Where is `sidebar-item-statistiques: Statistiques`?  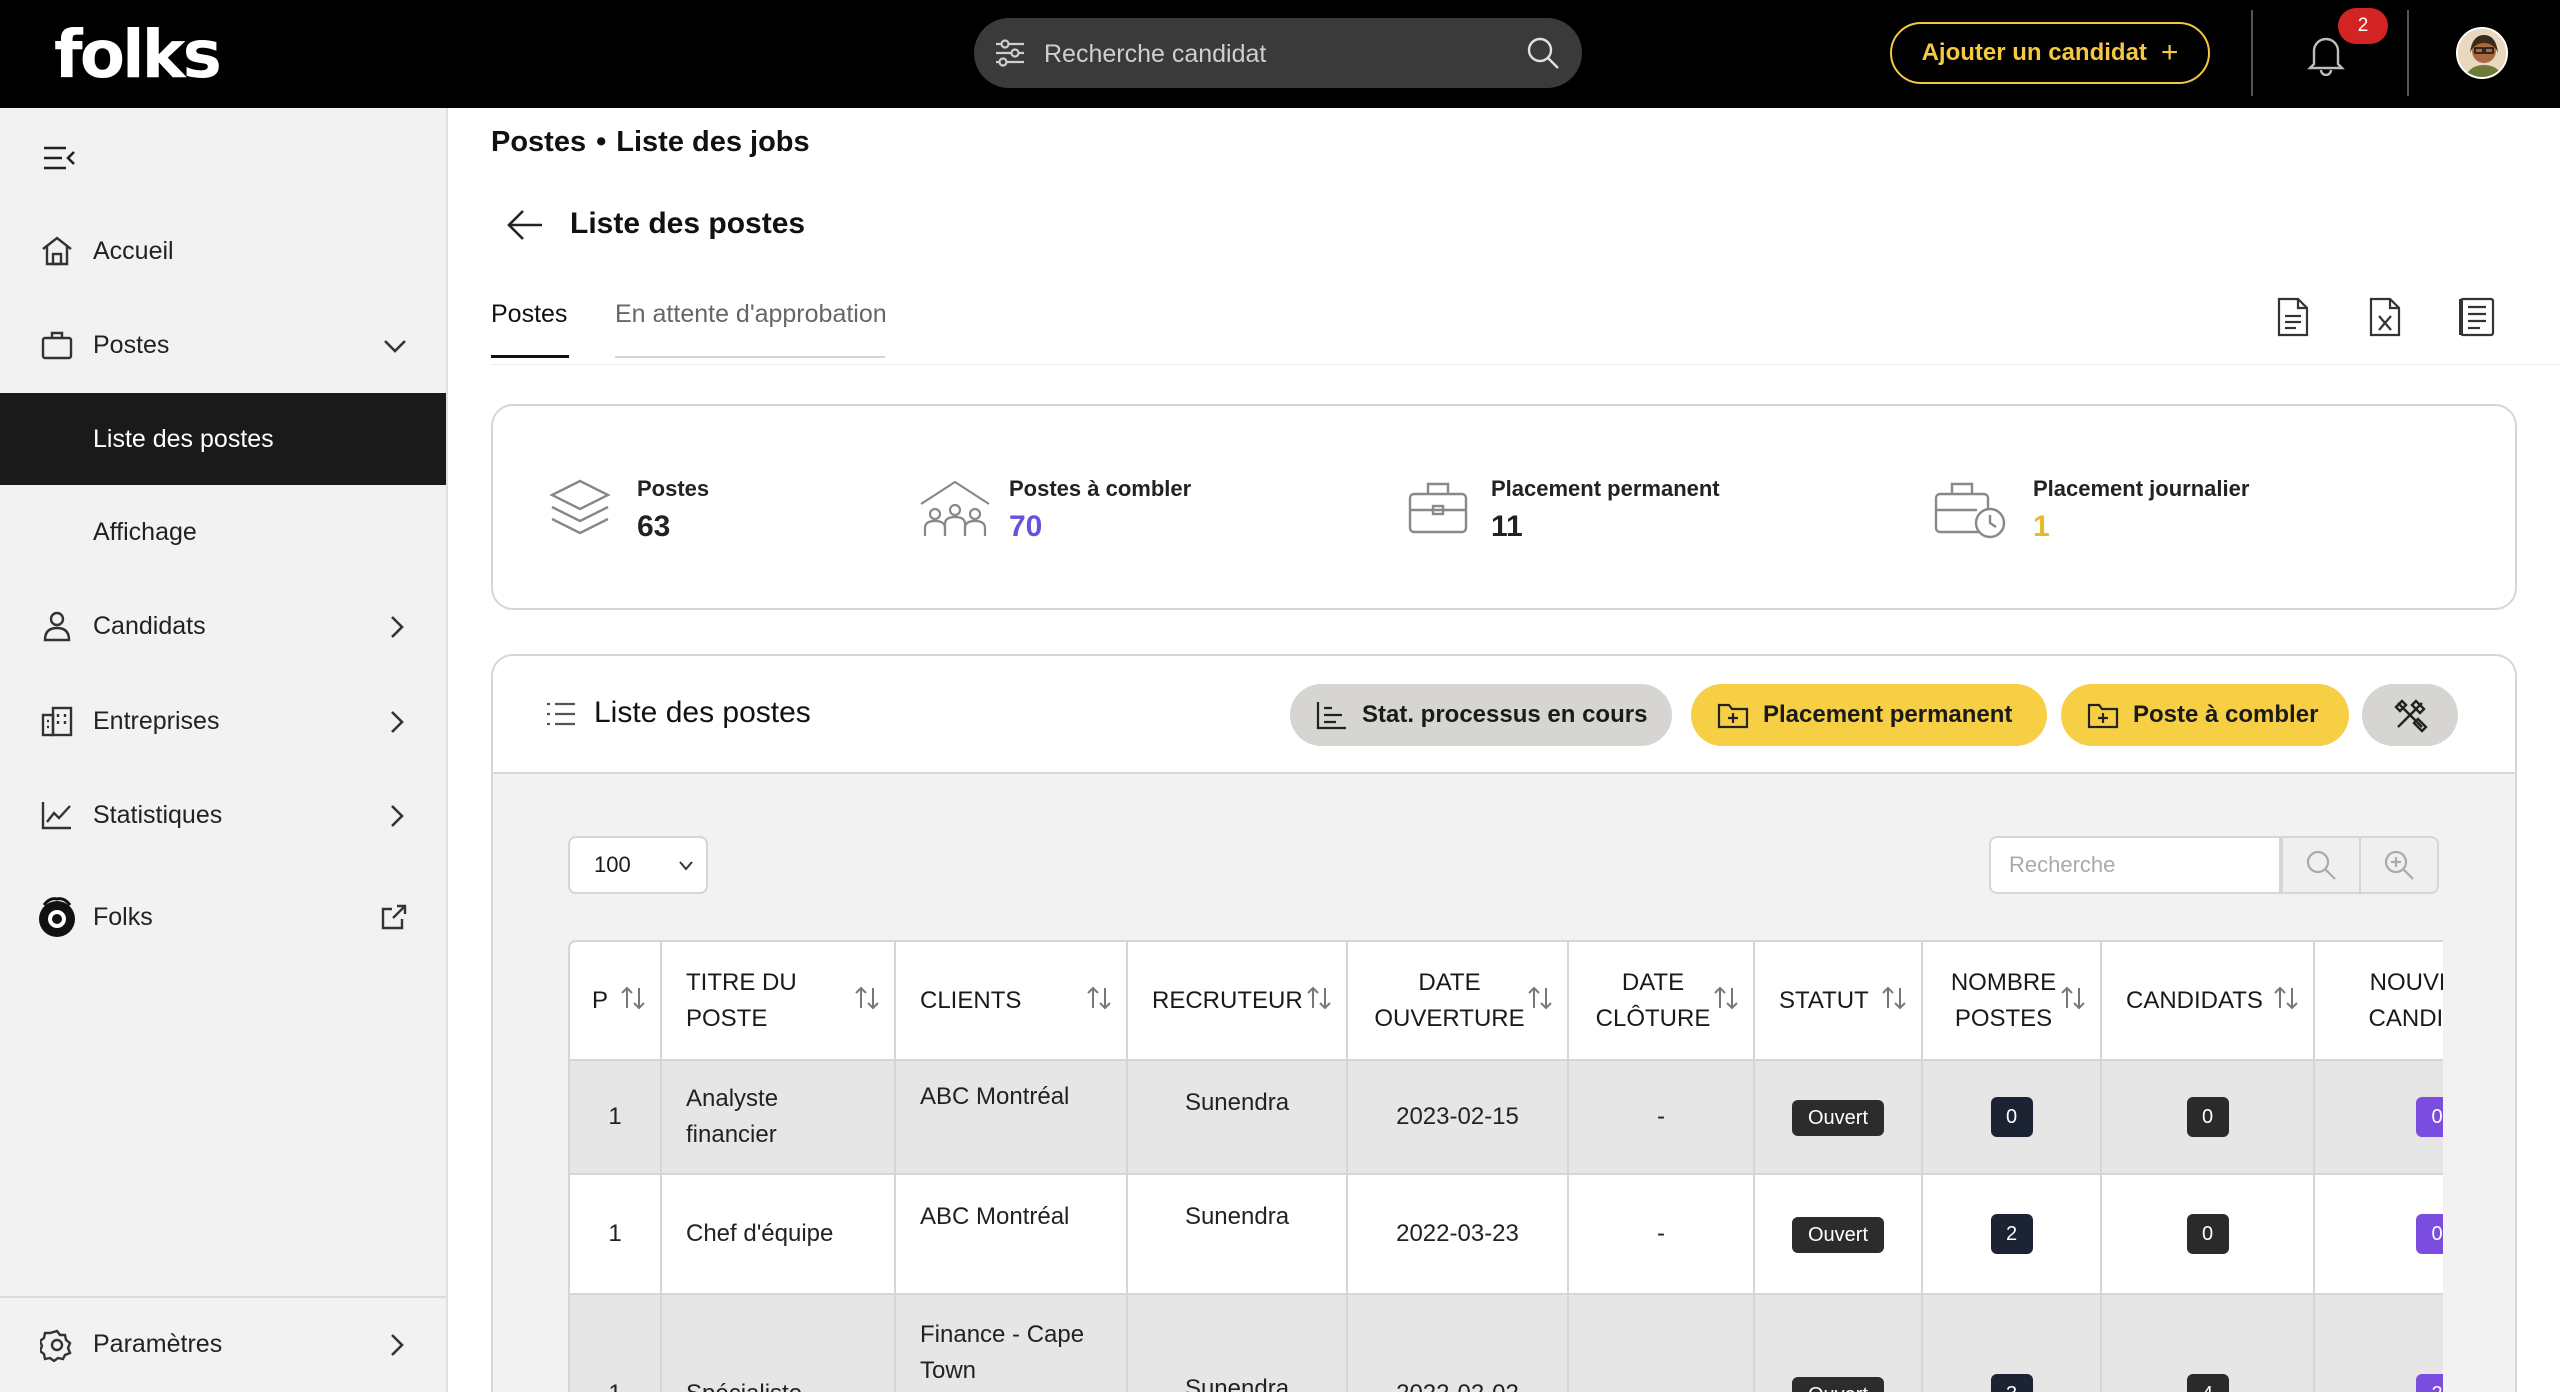
sidebar-item-statistiques: Statistiques is located at coordinates (223, 815).